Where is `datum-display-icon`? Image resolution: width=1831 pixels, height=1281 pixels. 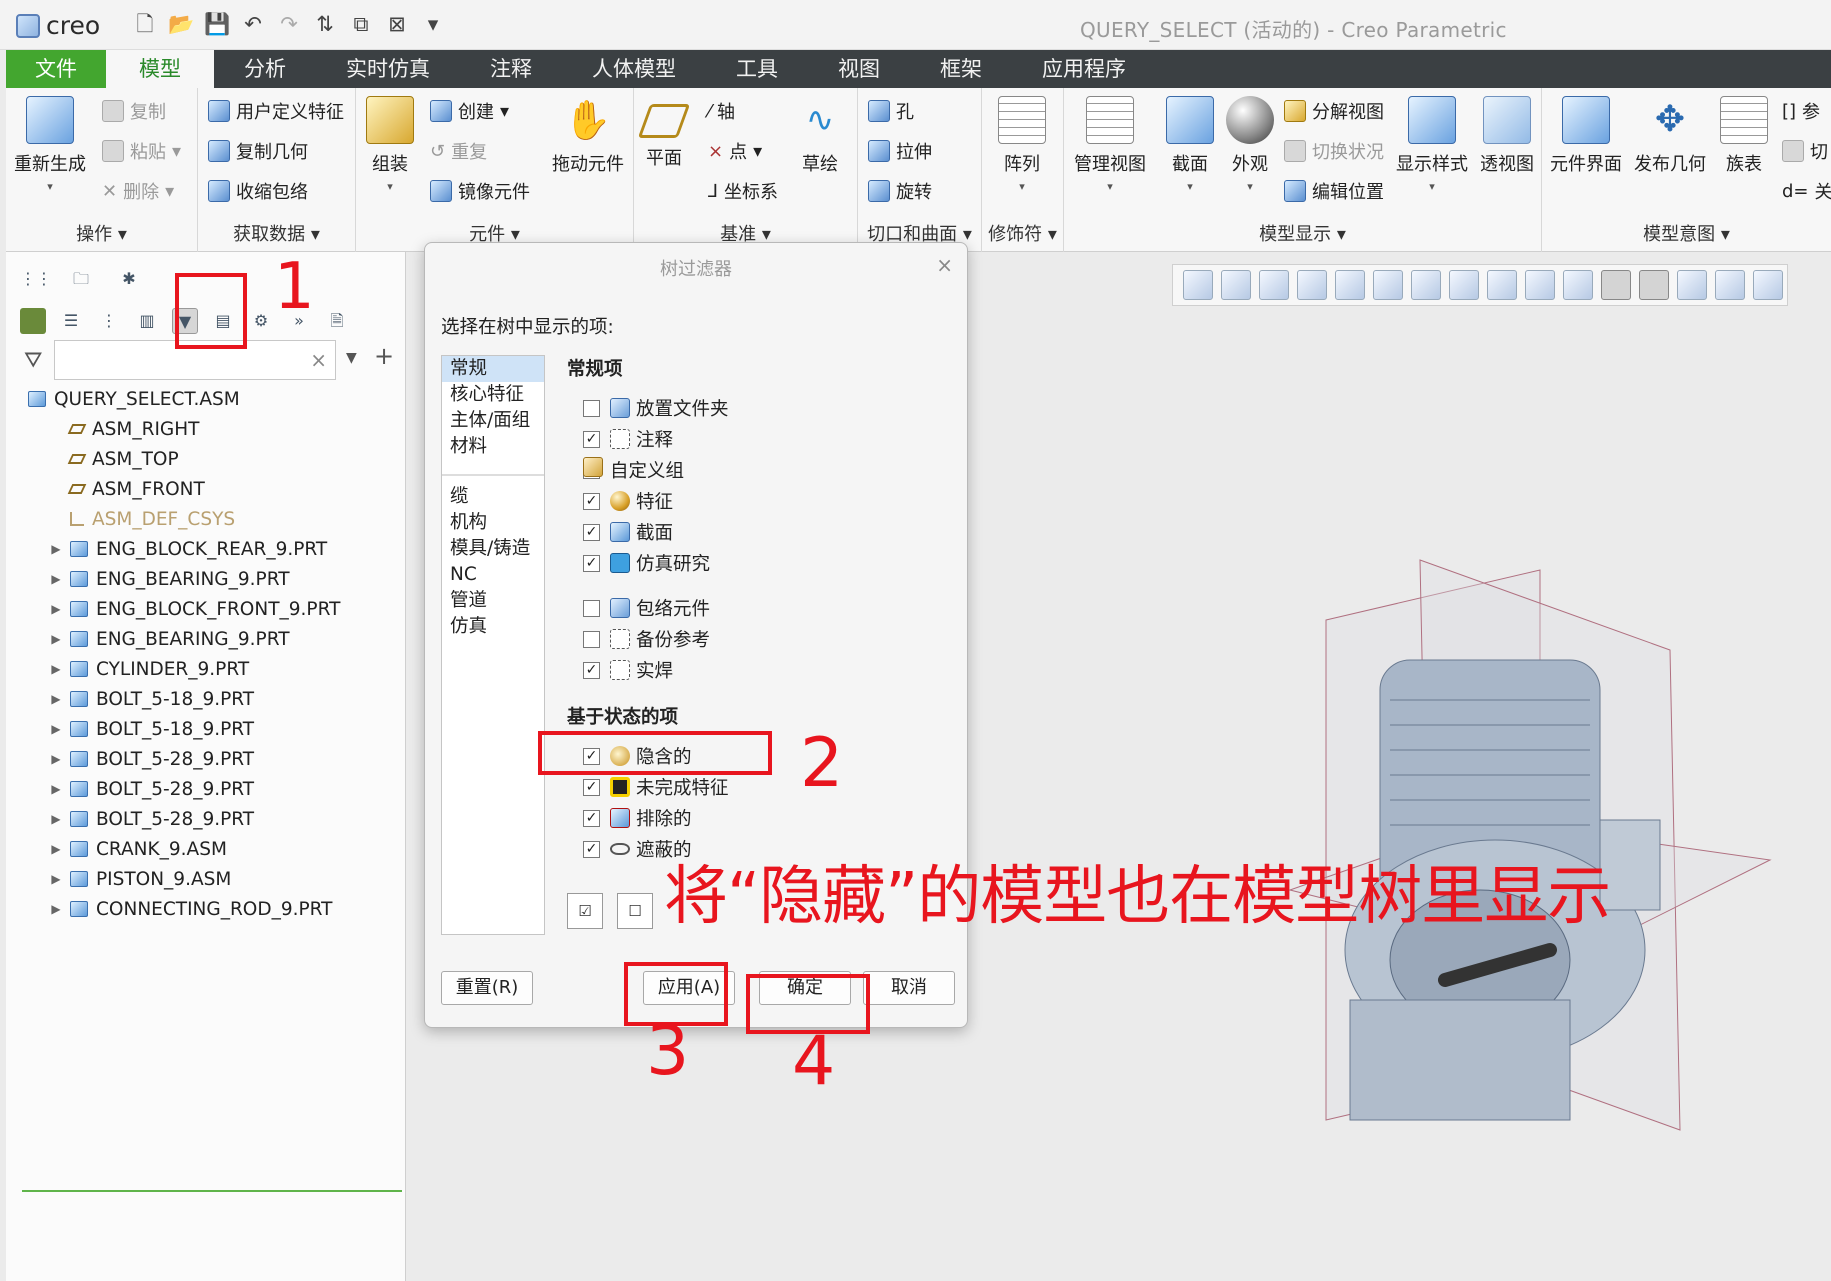 datum-display-icon is located at coordinates (1540, 285).